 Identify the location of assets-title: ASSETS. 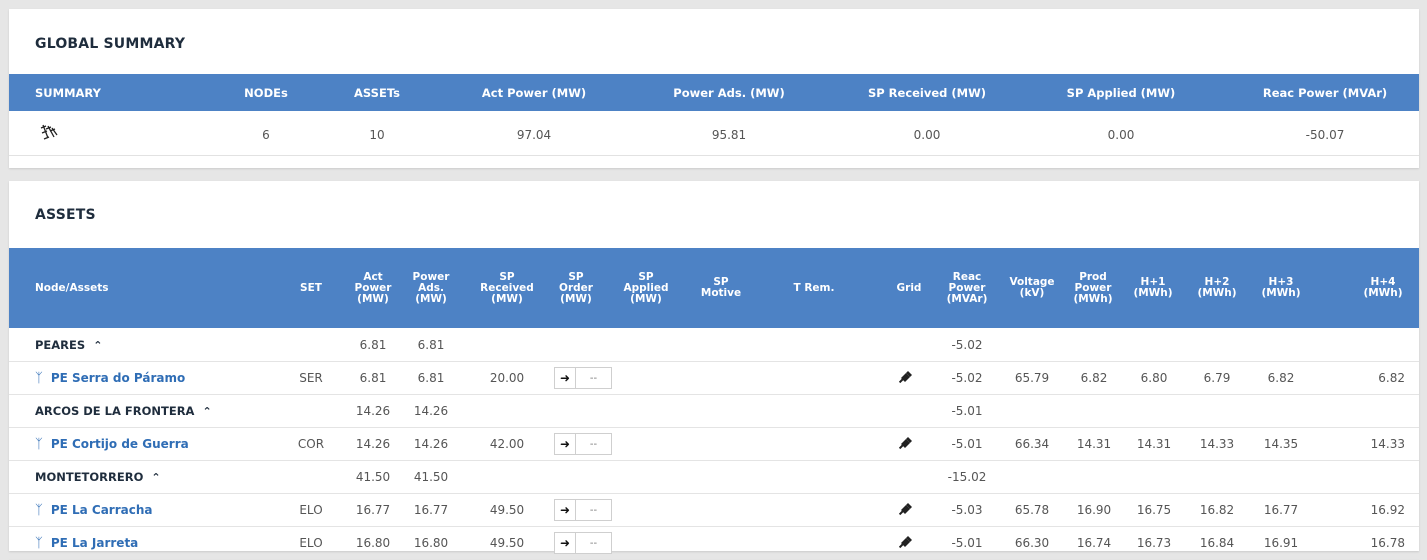
(65, 215).